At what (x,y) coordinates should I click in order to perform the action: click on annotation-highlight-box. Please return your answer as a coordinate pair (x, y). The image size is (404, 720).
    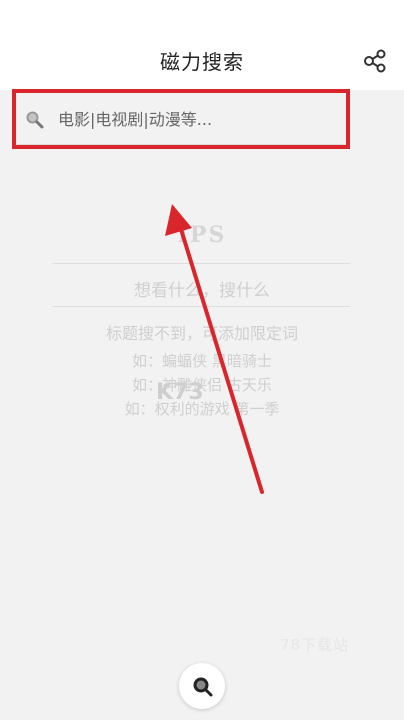
    Looking at the image, I should click on (181, 119).